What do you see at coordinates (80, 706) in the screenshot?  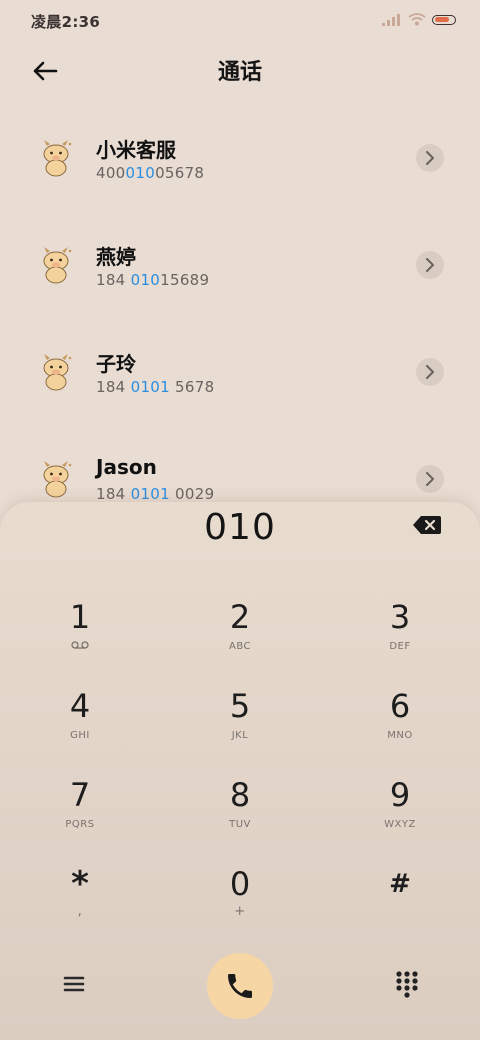 I see `key-digit: 4` at bounding box center [80, 706].